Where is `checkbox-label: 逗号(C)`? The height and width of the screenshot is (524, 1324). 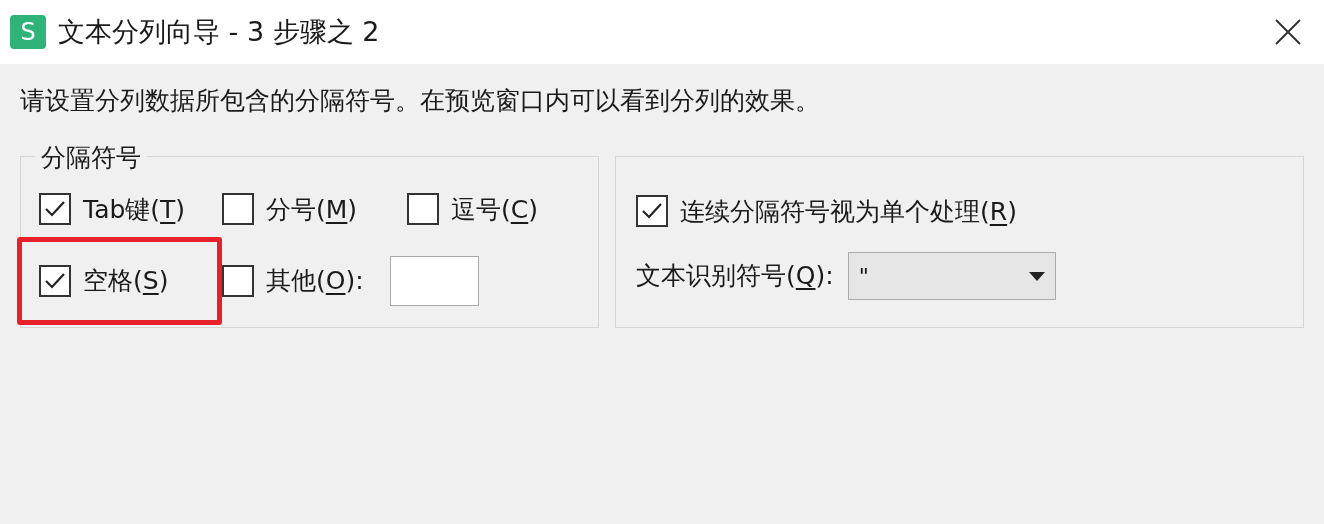 checkbox-label: 逗号(C) is located at coordinates (494, 209).